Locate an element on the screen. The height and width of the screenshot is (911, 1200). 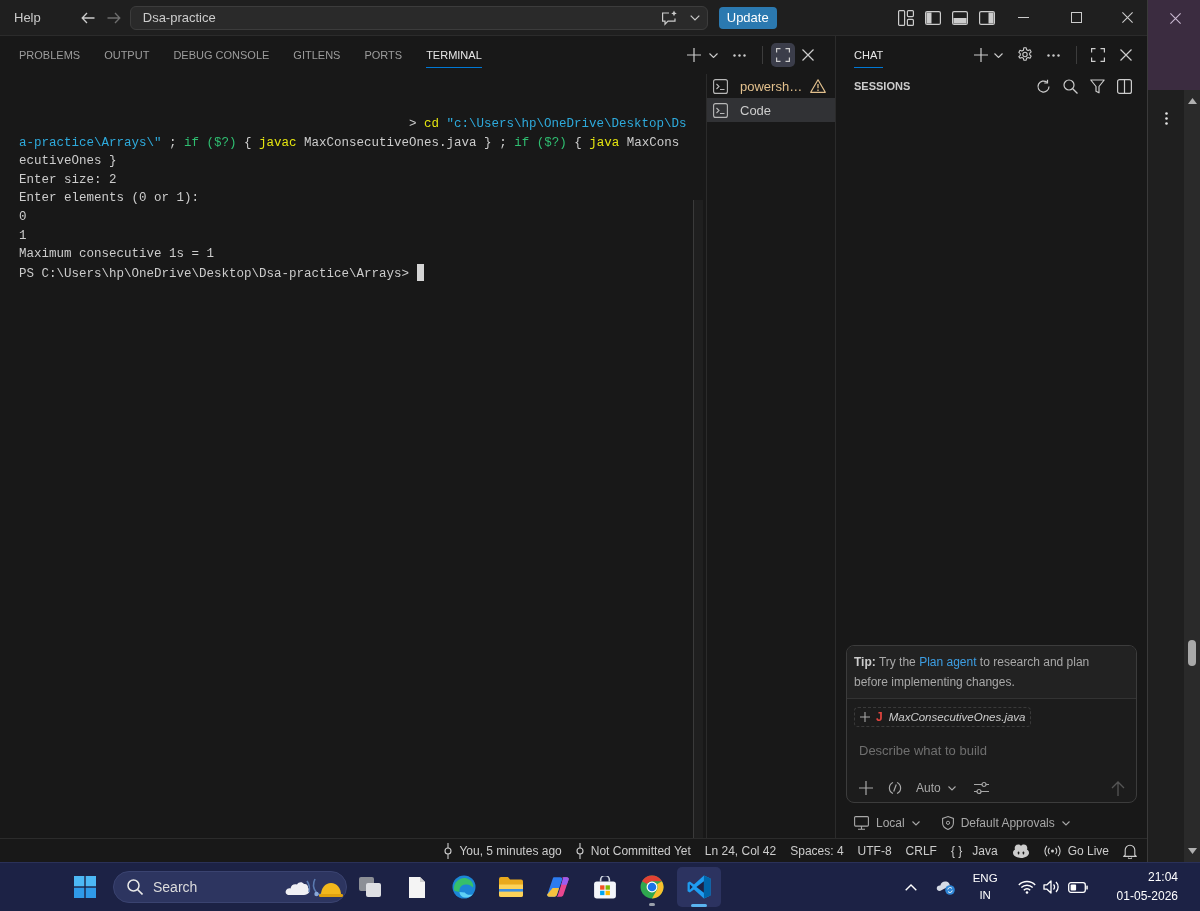
panel-tab: TERMINAL is located at coordinates (454, 55).